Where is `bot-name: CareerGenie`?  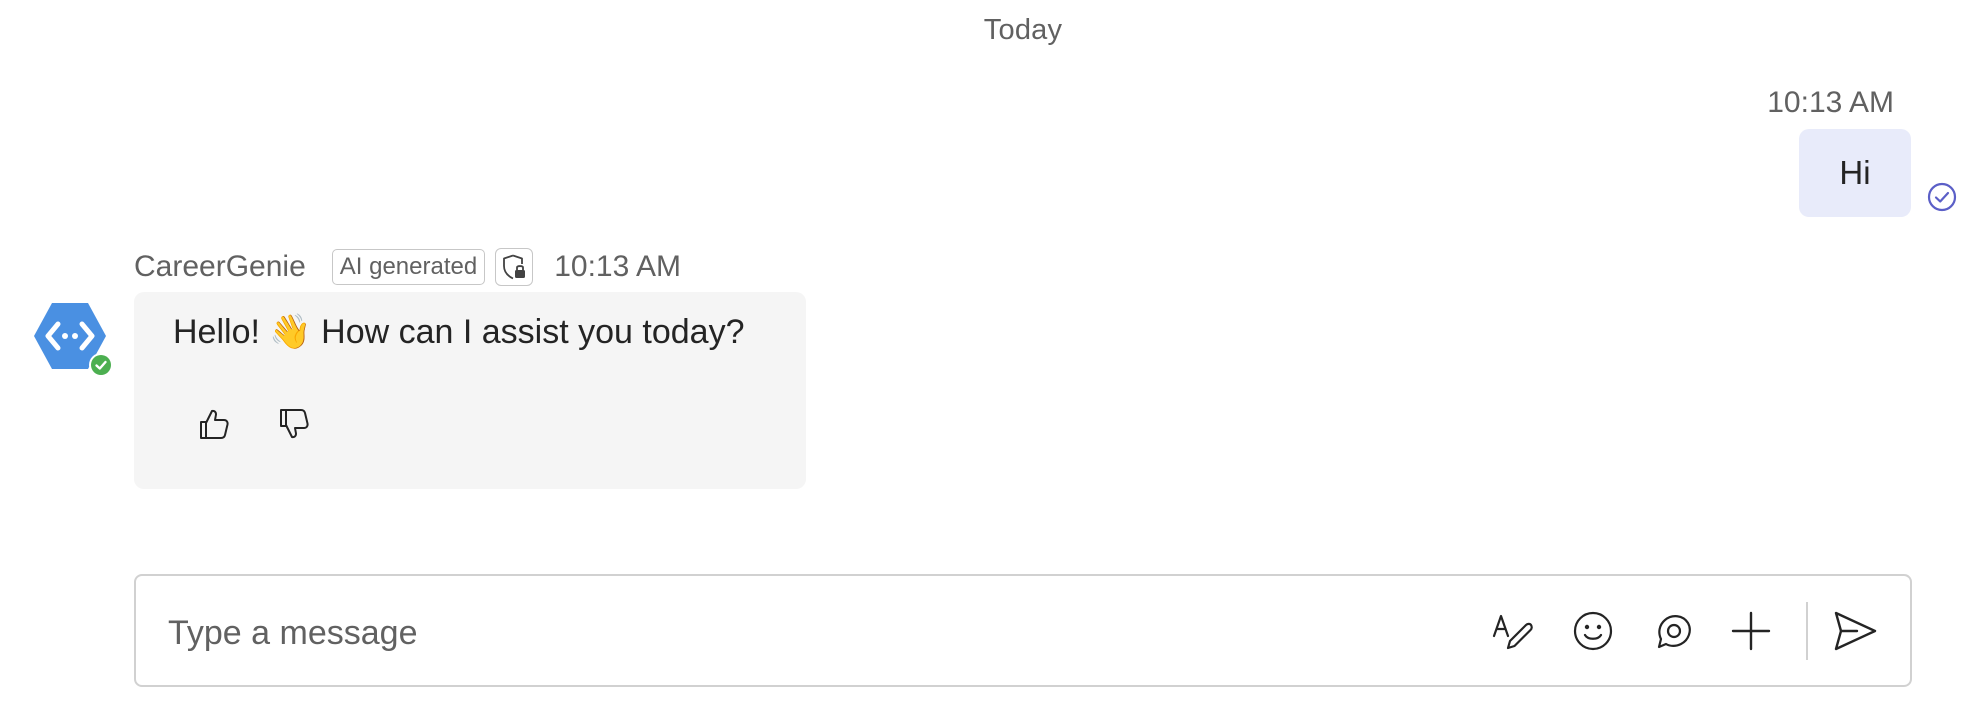 bot-name: CareerGenie is located at coordinates (220, 267).